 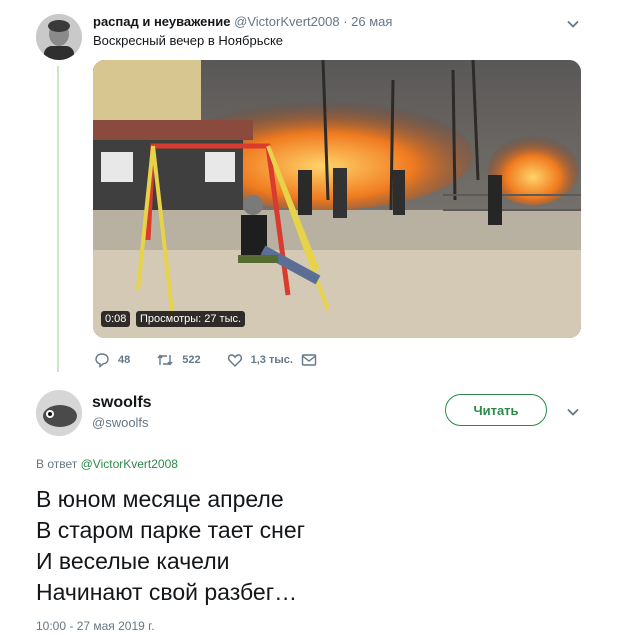 I want to click on poem-line: В юном месяце апреле, so click(x=160, y=499).